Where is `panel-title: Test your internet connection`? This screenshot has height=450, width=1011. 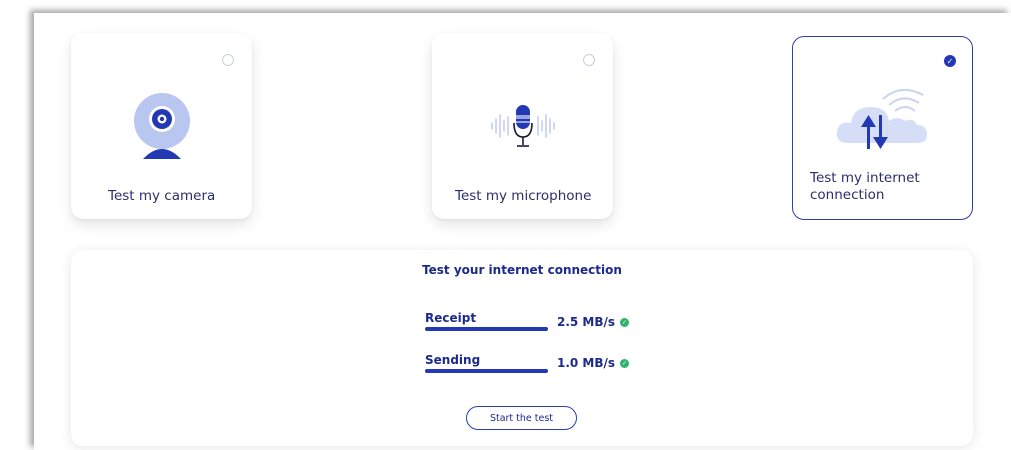
panel-title: Test your internet connection is located at coordinates (522, 270).